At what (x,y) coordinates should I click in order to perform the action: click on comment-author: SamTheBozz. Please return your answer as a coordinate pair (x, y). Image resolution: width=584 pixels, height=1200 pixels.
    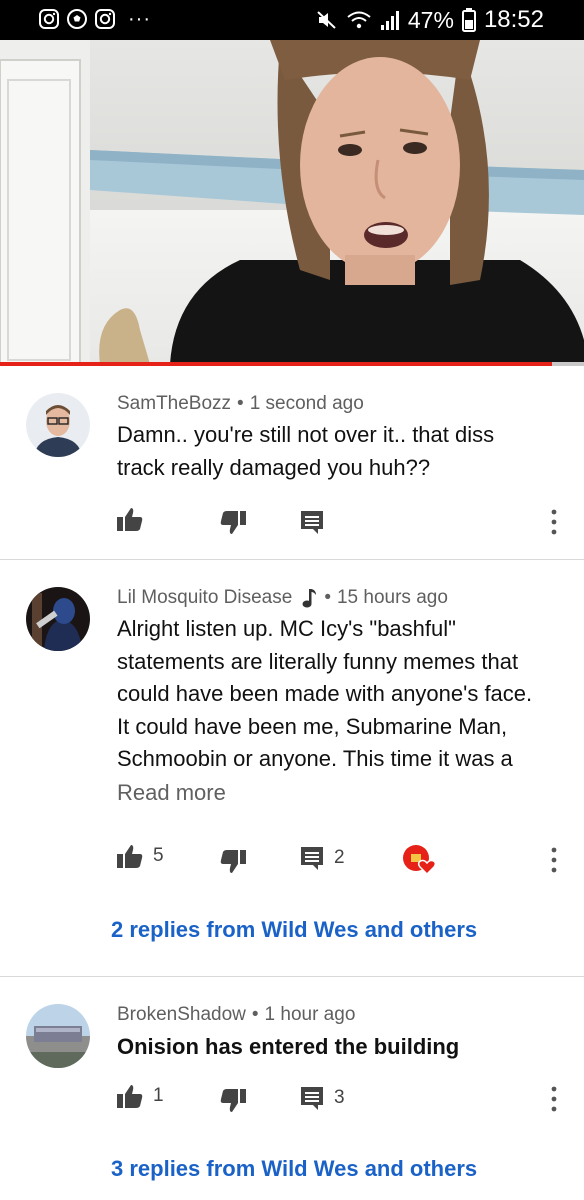
    Looking at the image, I should click on (174, 404).